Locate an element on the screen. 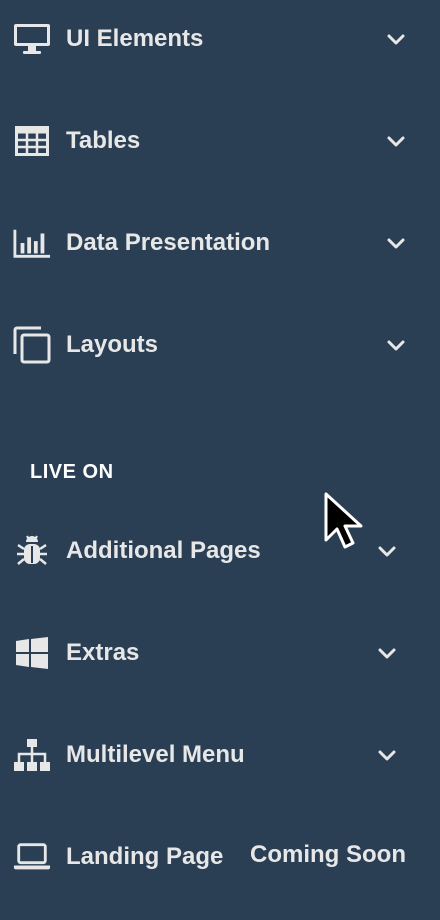 This screenshot has height=920, width=440. sidebar-item-label: Data Presentation is located at coordinates (168, 242).